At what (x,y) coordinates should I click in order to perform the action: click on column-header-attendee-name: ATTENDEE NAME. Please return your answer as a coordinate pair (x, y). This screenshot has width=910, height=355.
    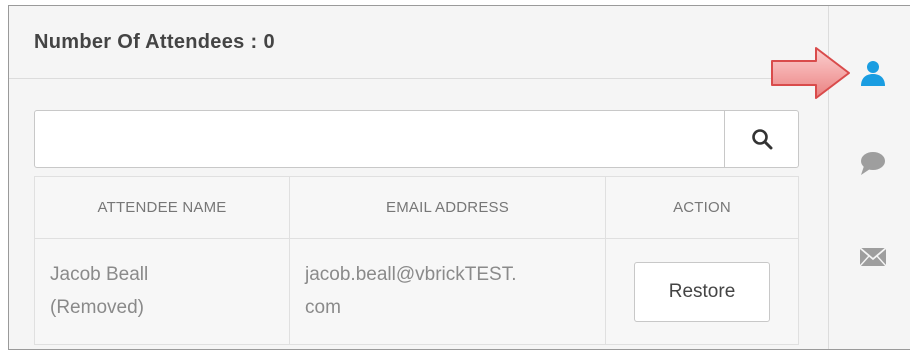
    Looking at the image, I should click on (162, 207).